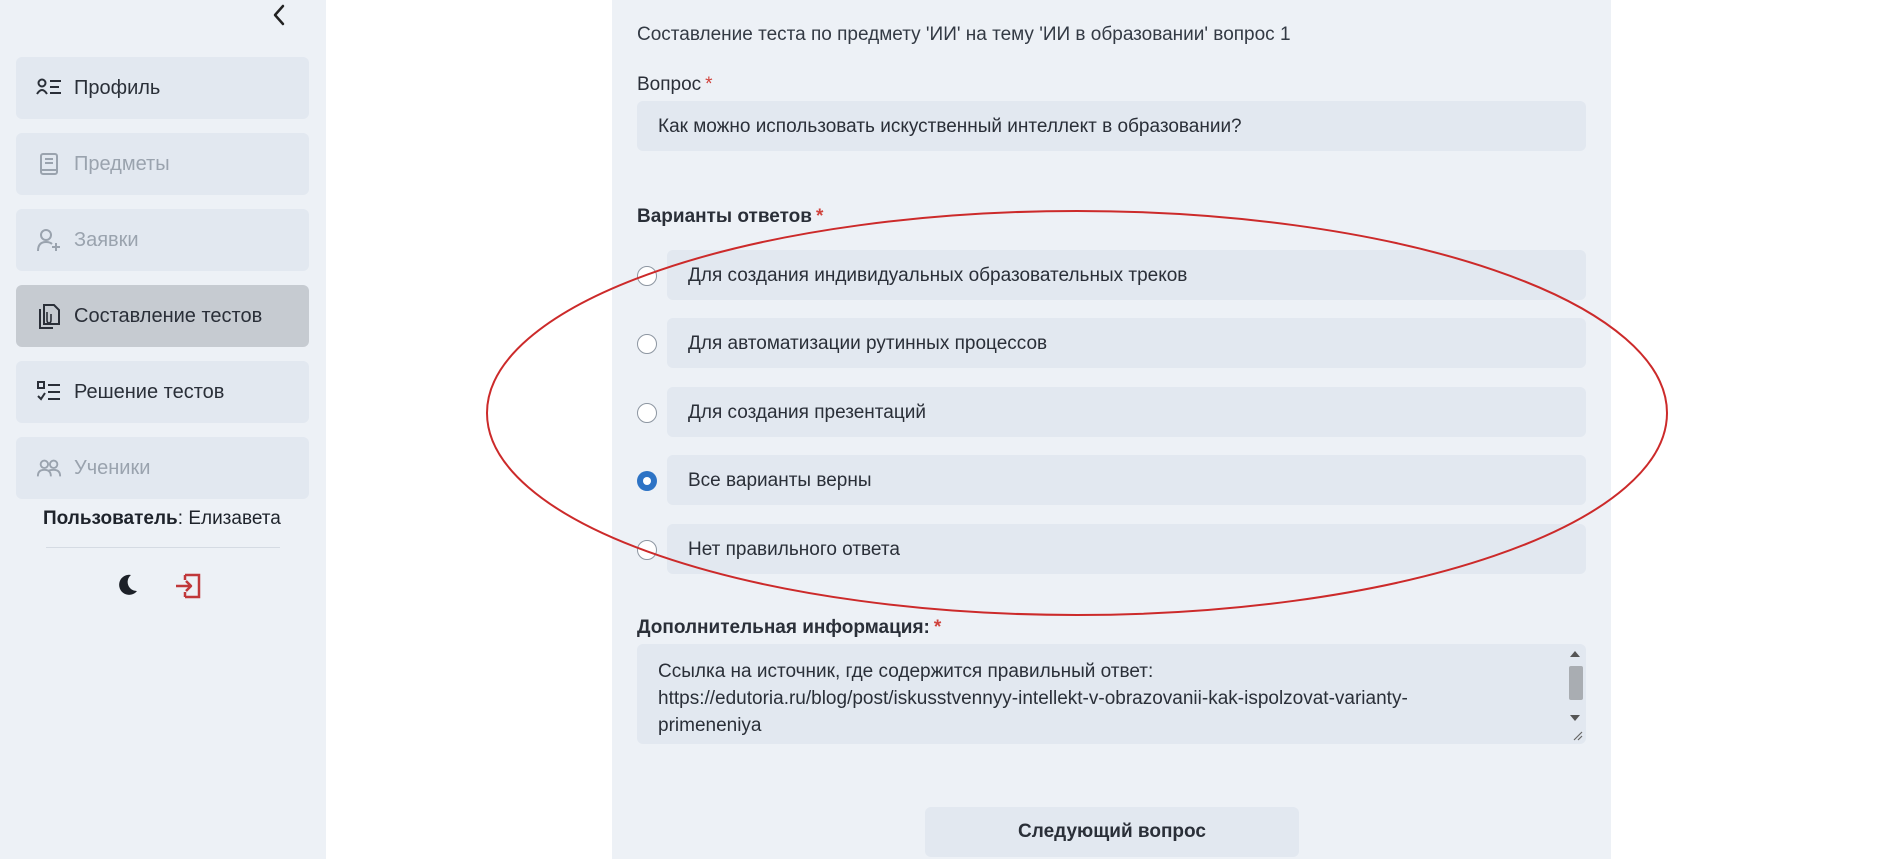 Image resolution: width=1890 pixels, height=859 pixels. I want to click on sidebar-item-subjects: Предметы, so click(162, 164).